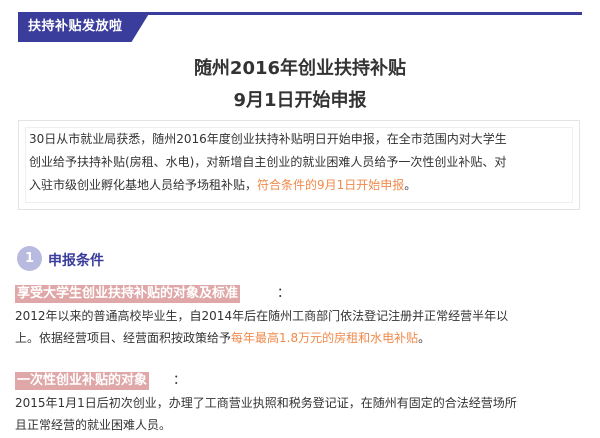 This screenshot has height=438, width=600. I want to click on block2-colon: ：, so click(180, 380).